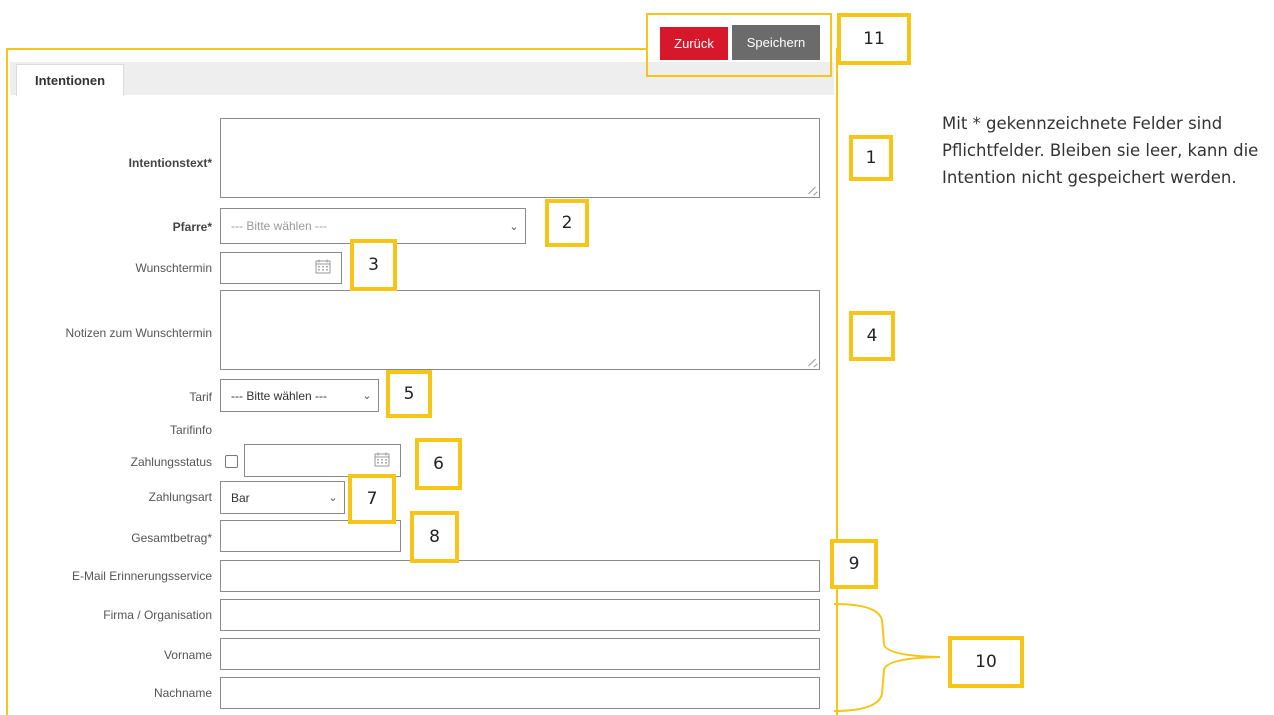  I want to click on annotation-3: 3, so click(373, 265).